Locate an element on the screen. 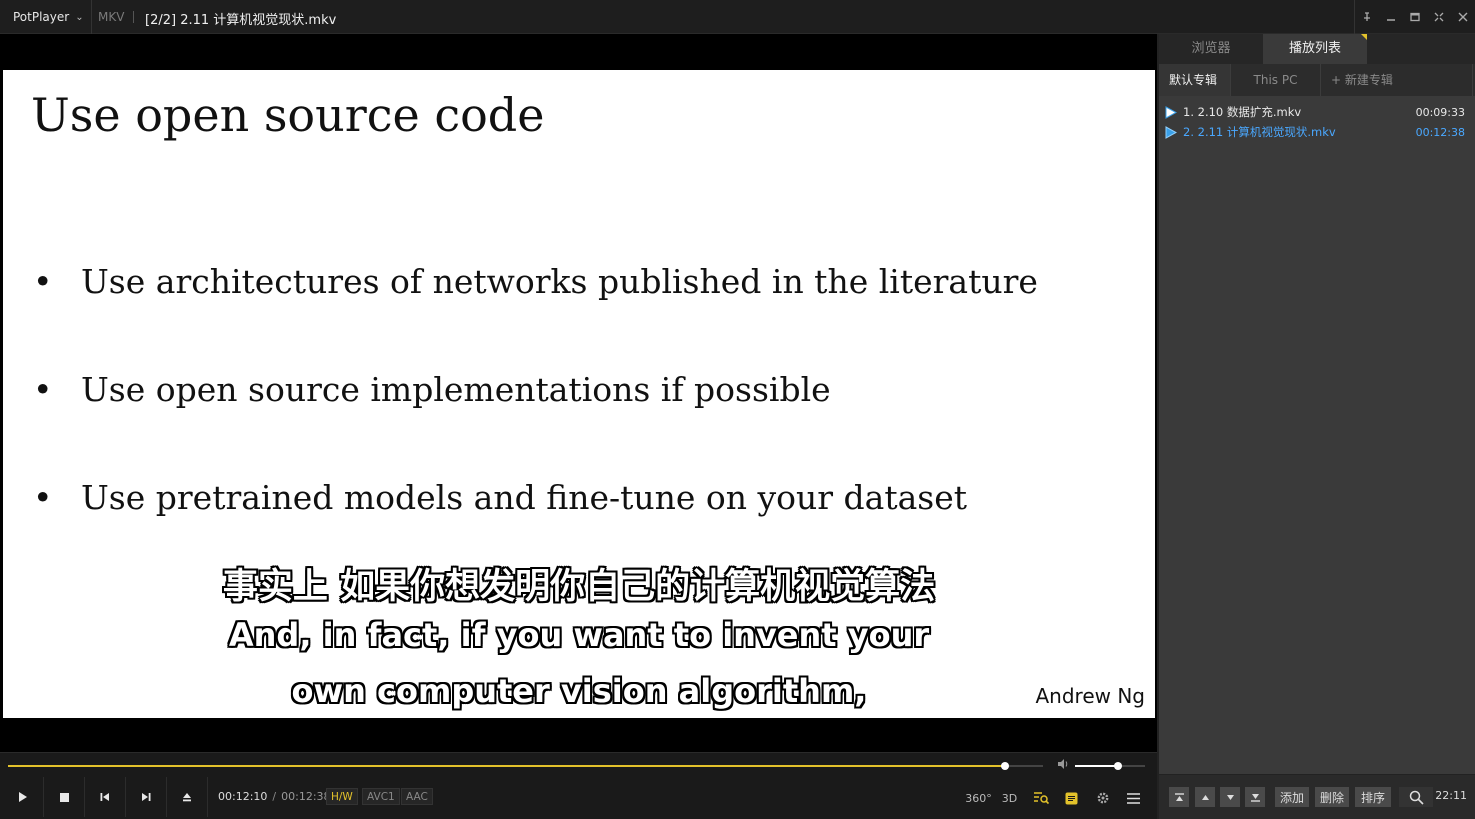 This screenshot has height=819, width=1475. move-bottom-button is located at coordinates (1255, 797).